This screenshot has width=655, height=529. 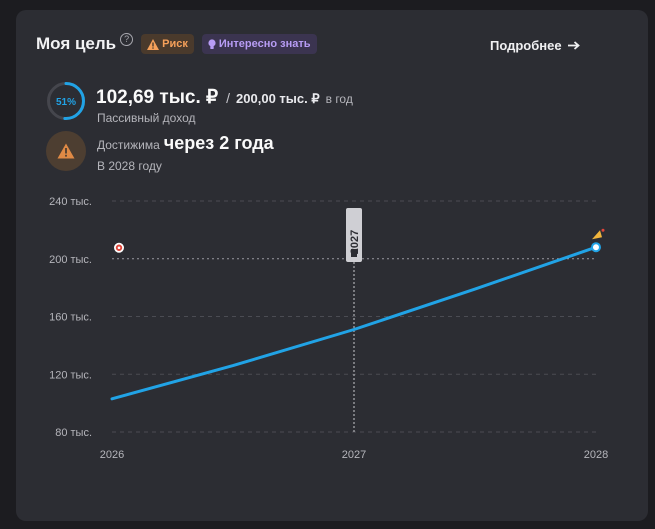 What do you see at coordinates (119, 248) in the screenshot?
I see `target-icon-center` at bounding box center [119, 248].